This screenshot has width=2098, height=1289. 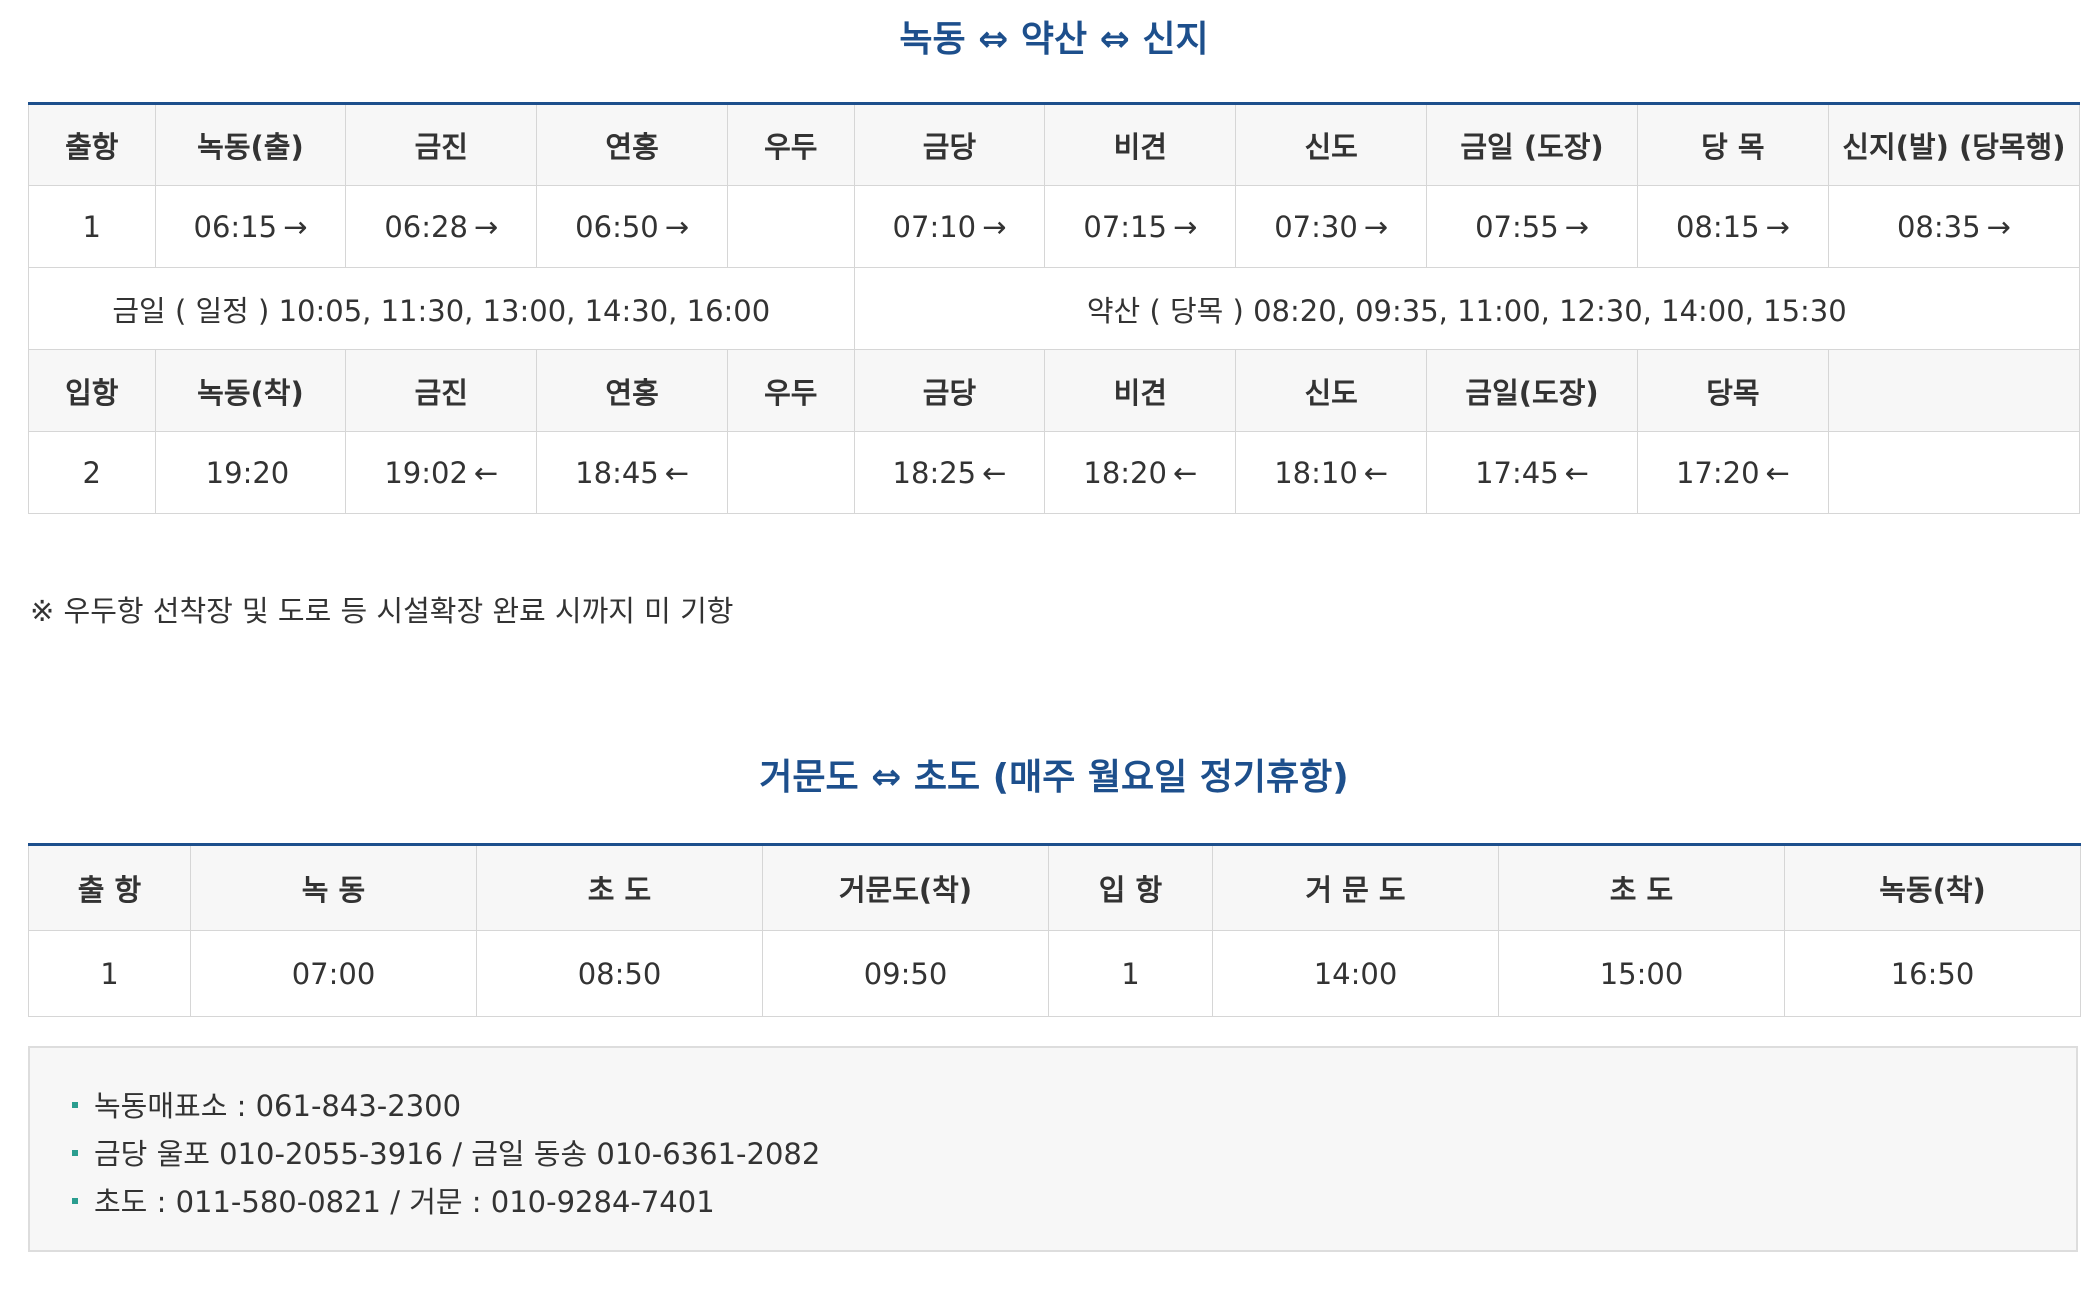 What do you see at coordinates (1954, 390) in the screenshot?
I see `header-cell` at bounding box center [1954, 390].